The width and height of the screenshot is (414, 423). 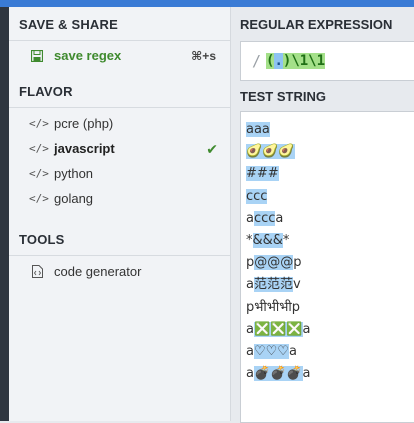 I want to click on test-string-line: pभीभीभीp, so click(x=273, y=307).